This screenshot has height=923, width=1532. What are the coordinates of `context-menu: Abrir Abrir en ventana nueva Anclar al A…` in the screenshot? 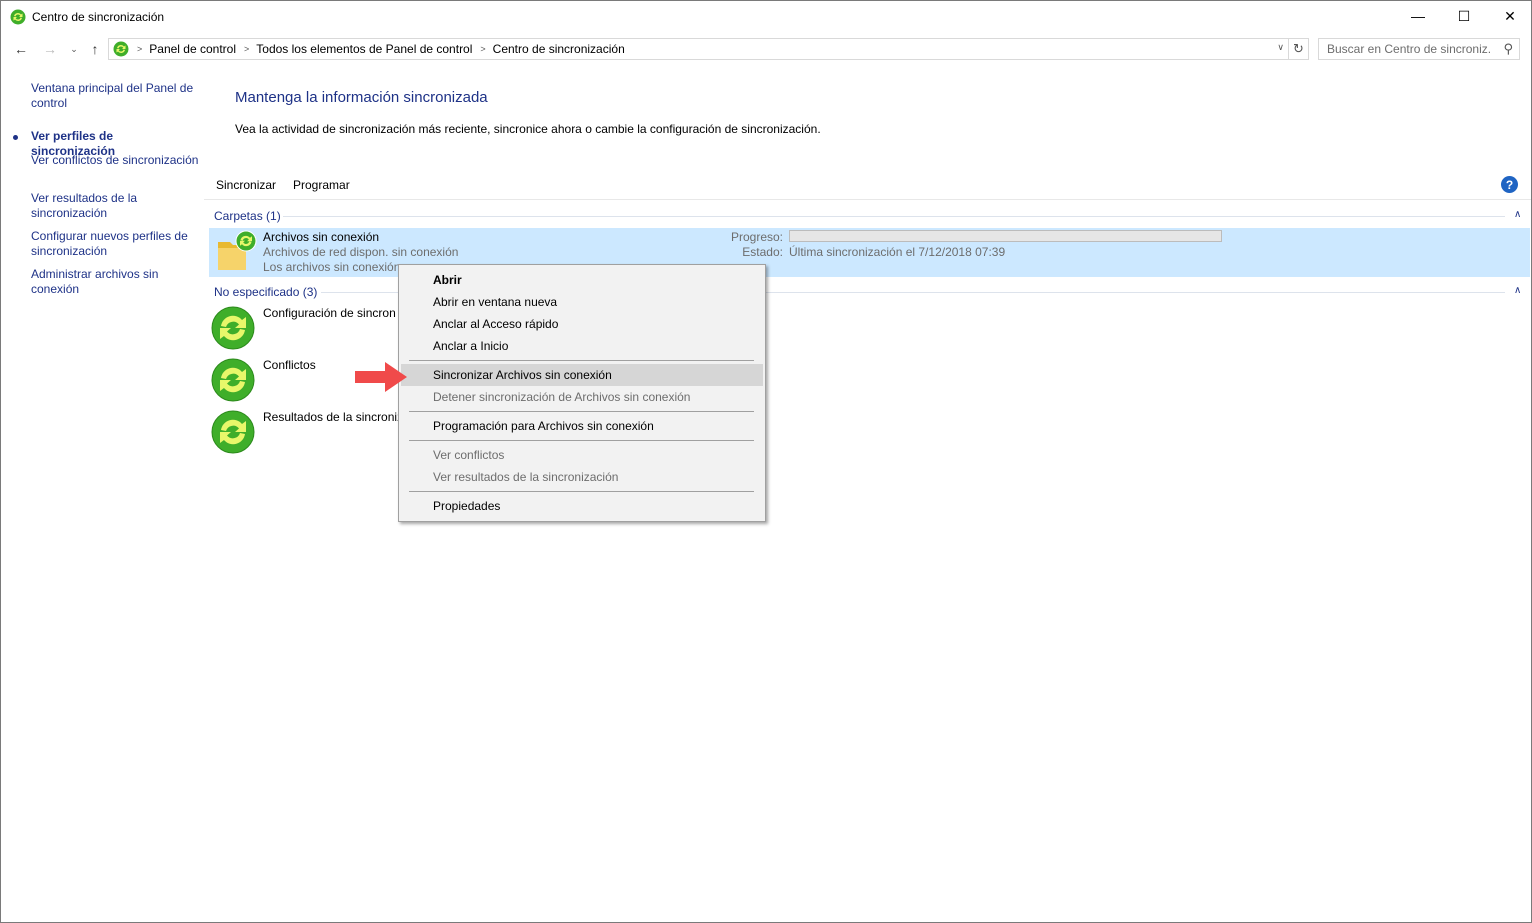 It's located at (582, 393).